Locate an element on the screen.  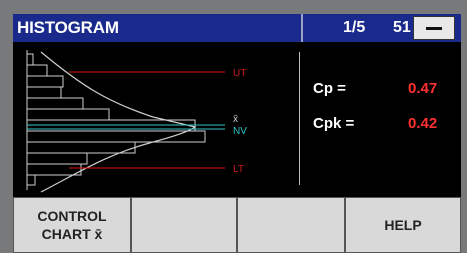
softkey-help: HELP is located at coordinates (403, 225).